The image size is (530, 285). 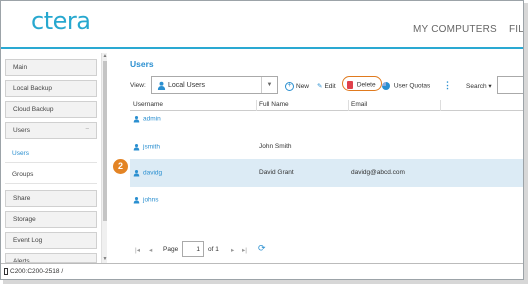 I want to click on sidebar-item-users: Users, so click(x=51, y=154).